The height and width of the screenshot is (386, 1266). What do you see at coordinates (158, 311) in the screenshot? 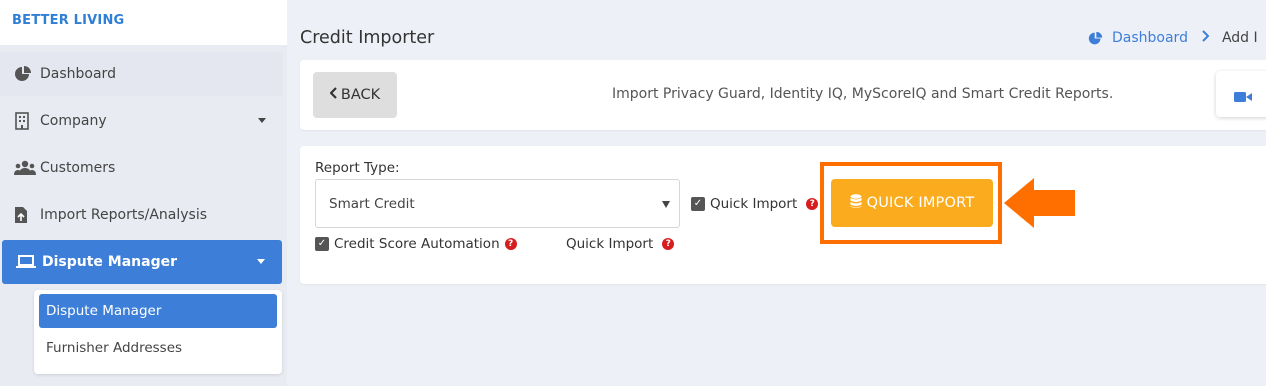
I see `submenu-item-dispute-manager: Dispute Manager` at bounding box center [158, 311].